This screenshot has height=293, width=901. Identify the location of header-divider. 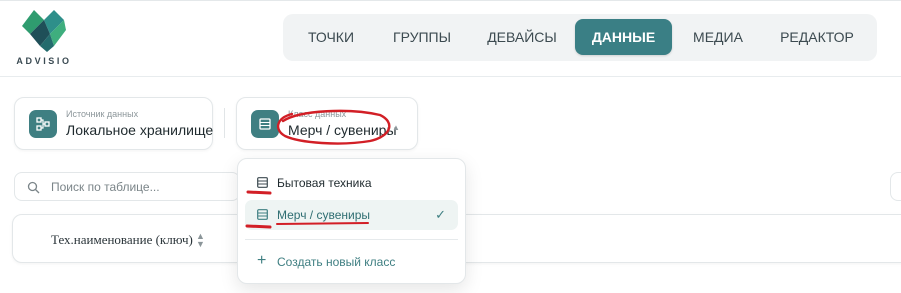
(450, 76).